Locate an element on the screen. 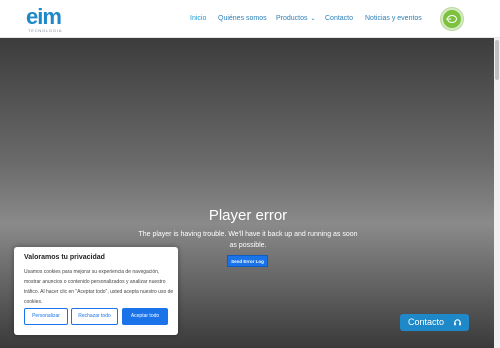  accept-all-button: Aceptar todo is located at coordinates (145, 316).